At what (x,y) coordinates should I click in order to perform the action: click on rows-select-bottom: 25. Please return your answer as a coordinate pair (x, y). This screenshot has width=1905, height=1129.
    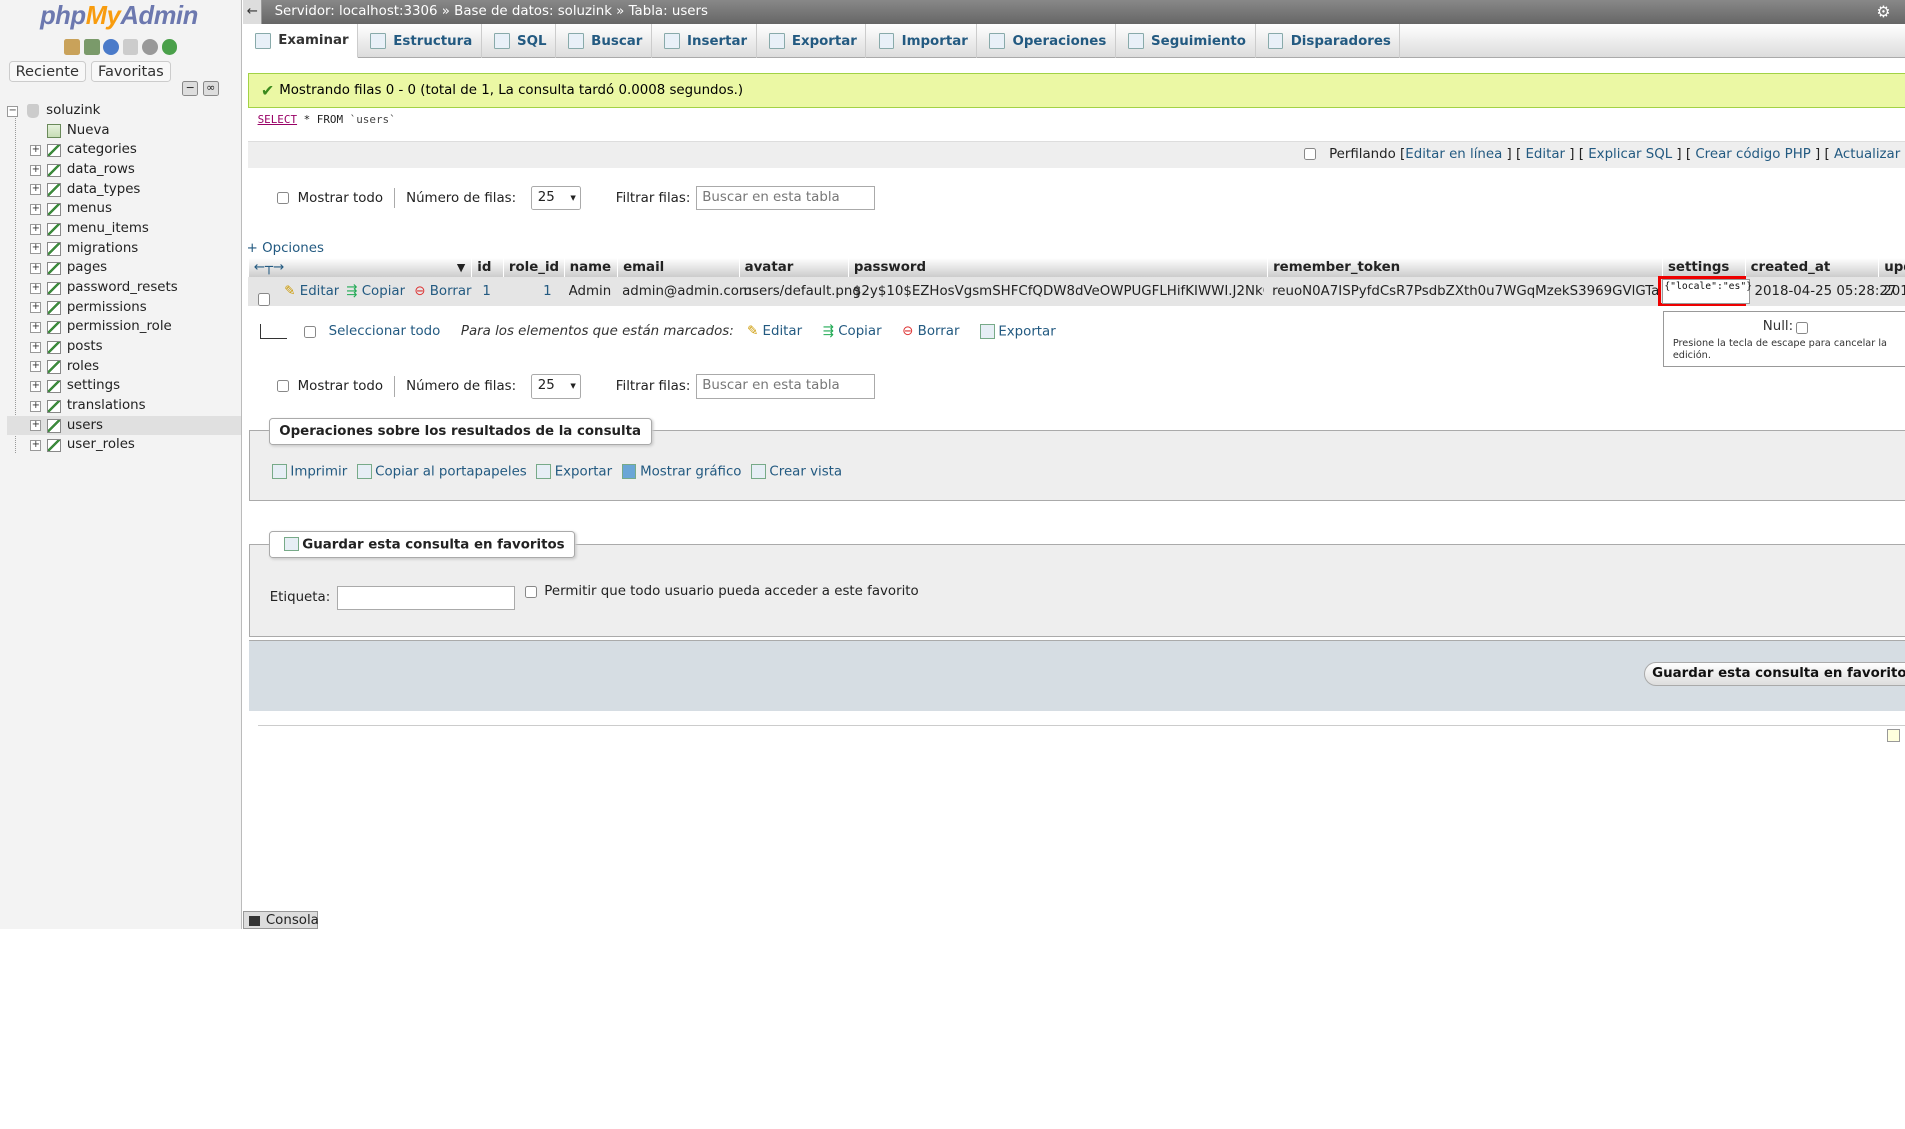
    Looking at the image, I should click on (555, 386).